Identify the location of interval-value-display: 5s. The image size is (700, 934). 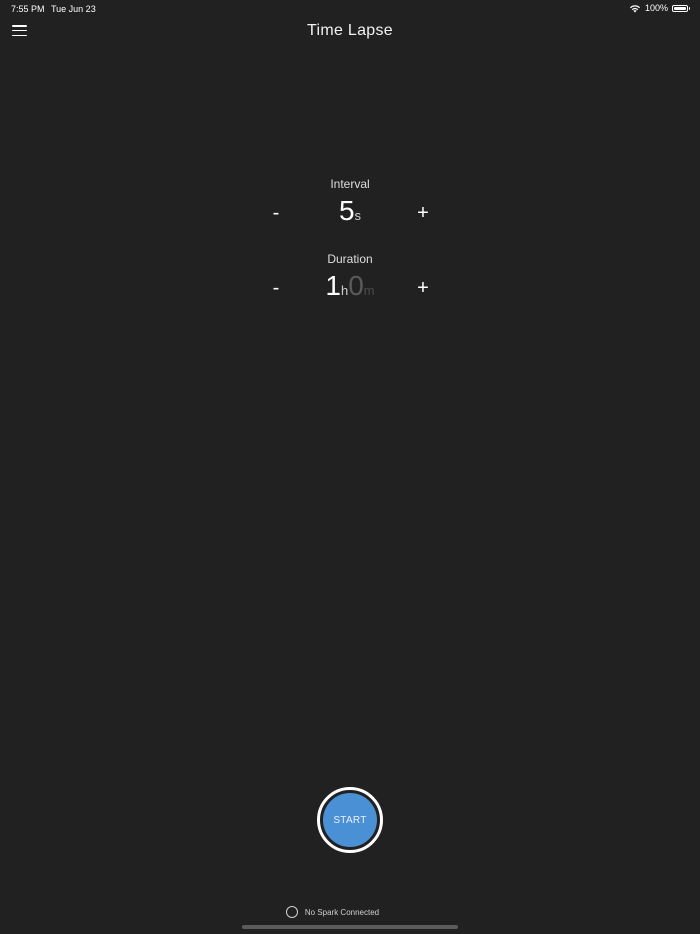
(350, 211).